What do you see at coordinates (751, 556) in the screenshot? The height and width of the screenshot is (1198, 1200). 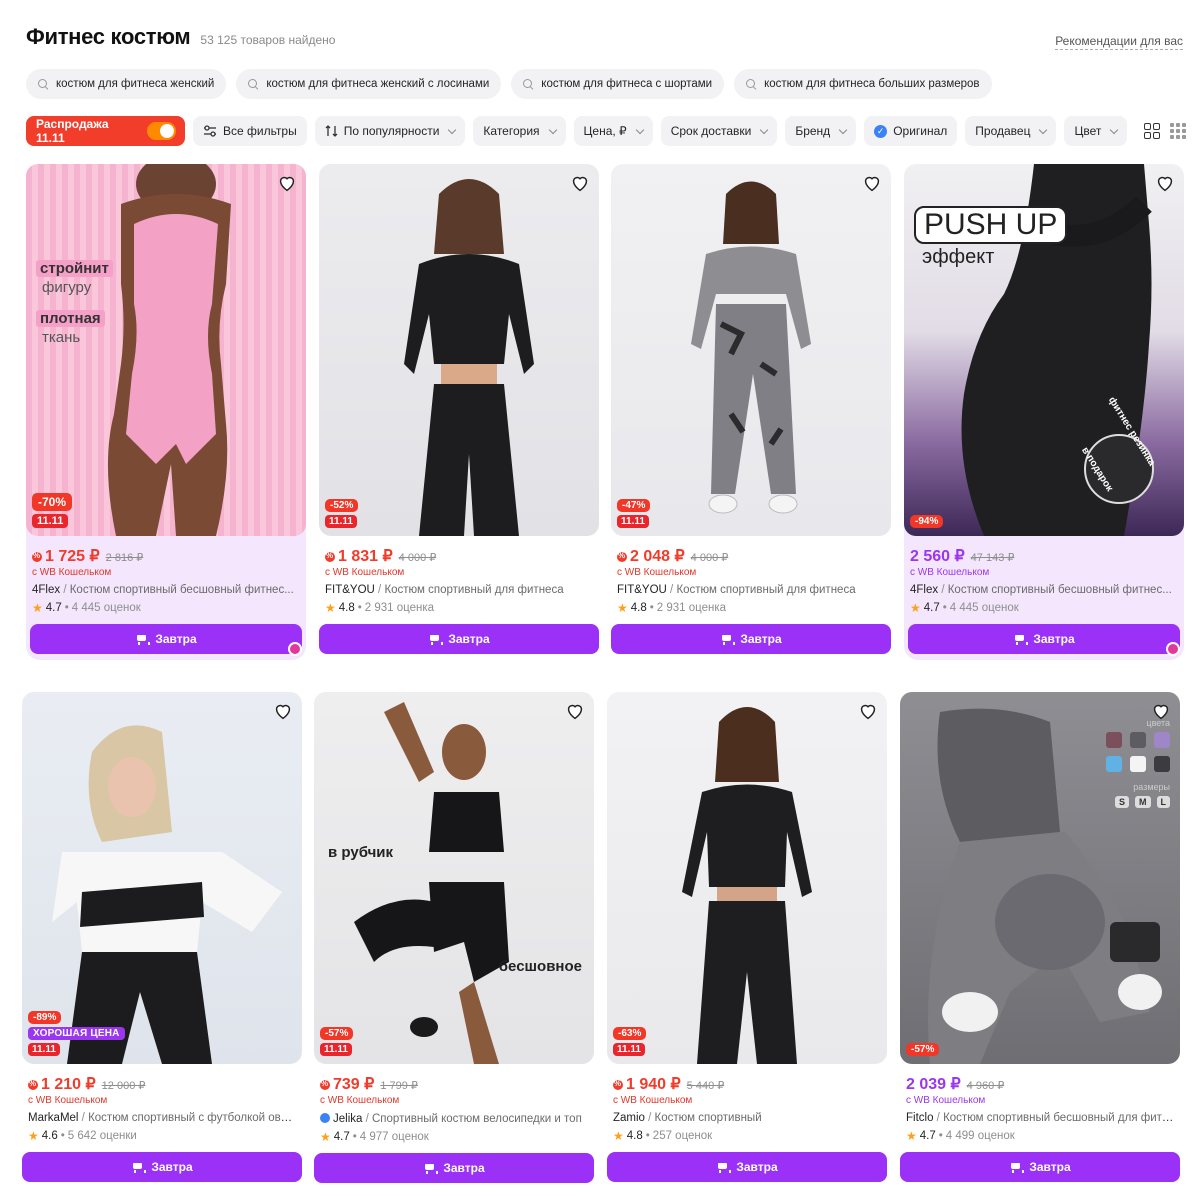 I see `price-row: 2 048 ₽ 4 000 ₽` at bounding box center [751, 556].